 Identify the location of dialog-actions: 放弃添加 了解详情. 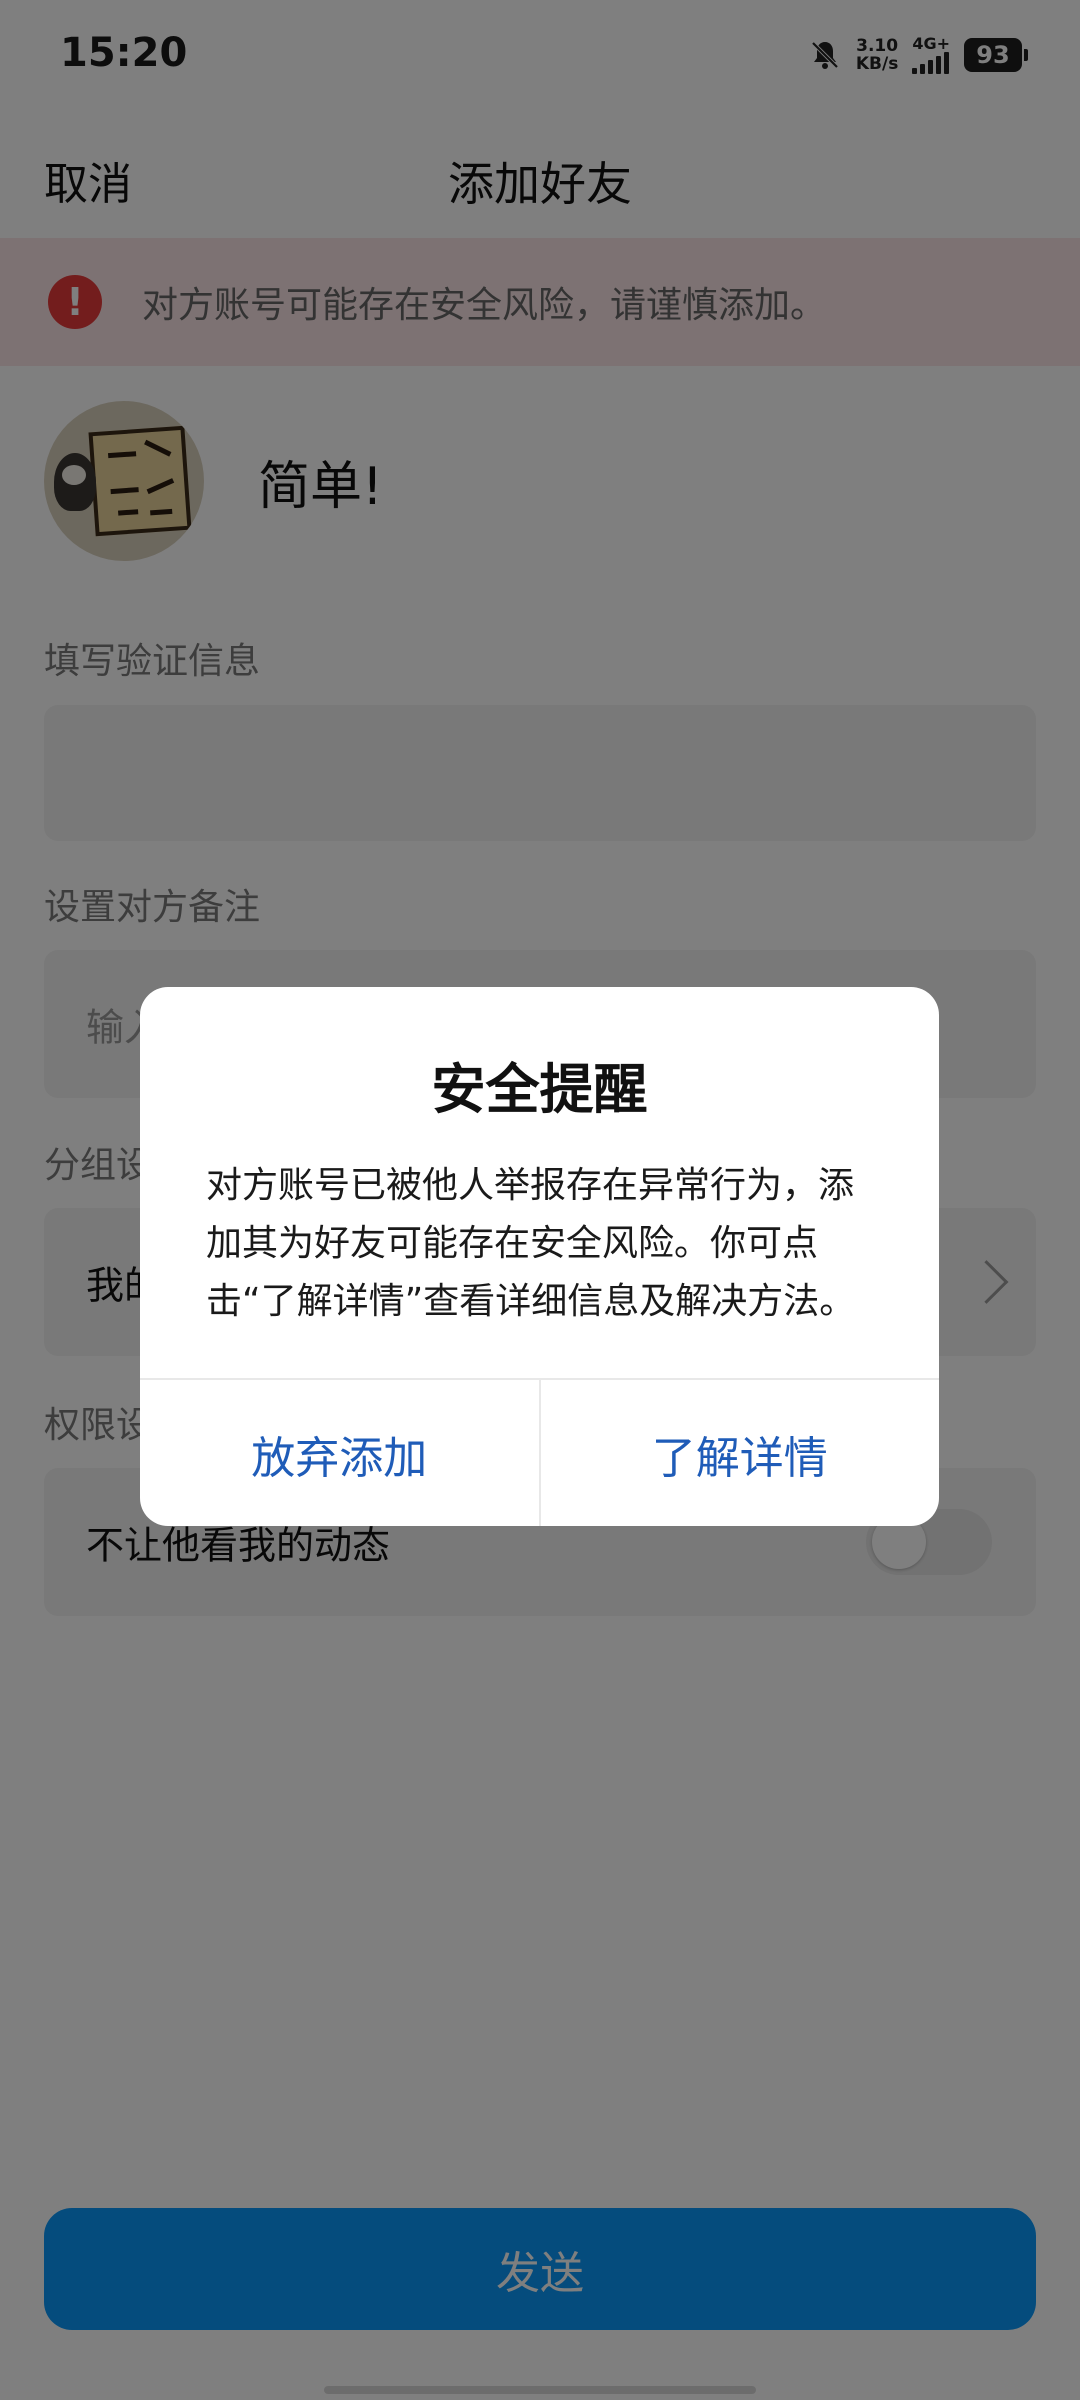
(539, 1452).